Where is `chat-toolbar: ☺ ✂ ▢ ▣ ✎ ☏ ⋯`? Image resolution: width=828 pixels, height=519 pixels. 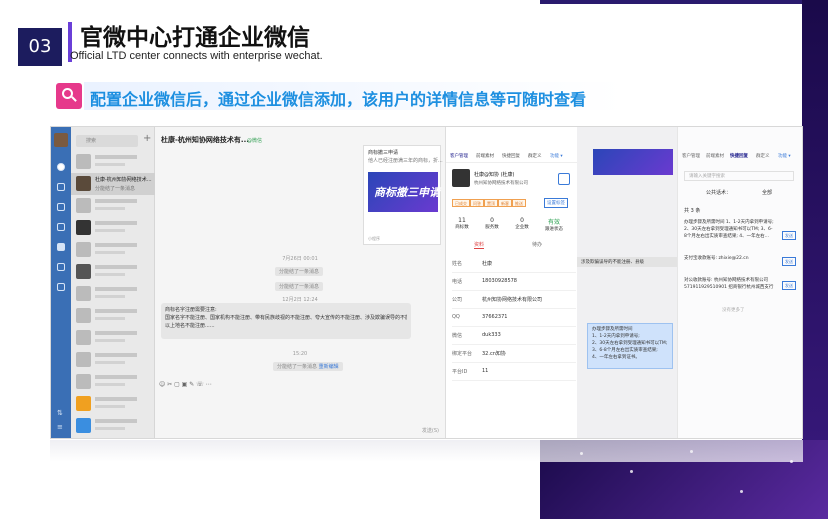
chat-toolbar: ☺ ✂ ▢ ▣ ✎ ☏ ⋯ is located at coordinates (185, 384).